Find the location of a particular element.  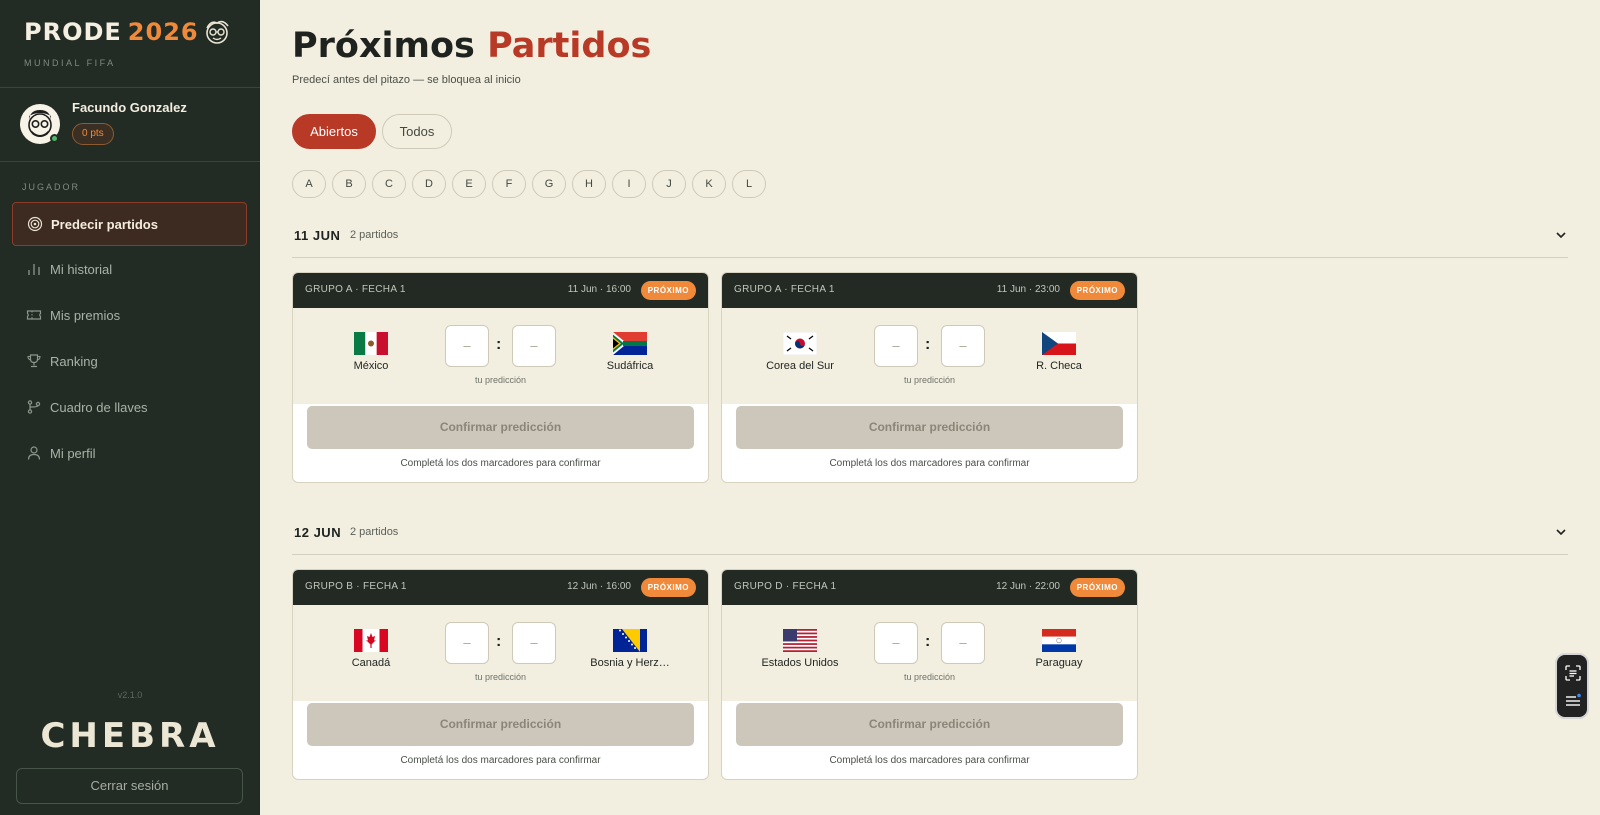

home-team: México is located at coordinates (371, 352).